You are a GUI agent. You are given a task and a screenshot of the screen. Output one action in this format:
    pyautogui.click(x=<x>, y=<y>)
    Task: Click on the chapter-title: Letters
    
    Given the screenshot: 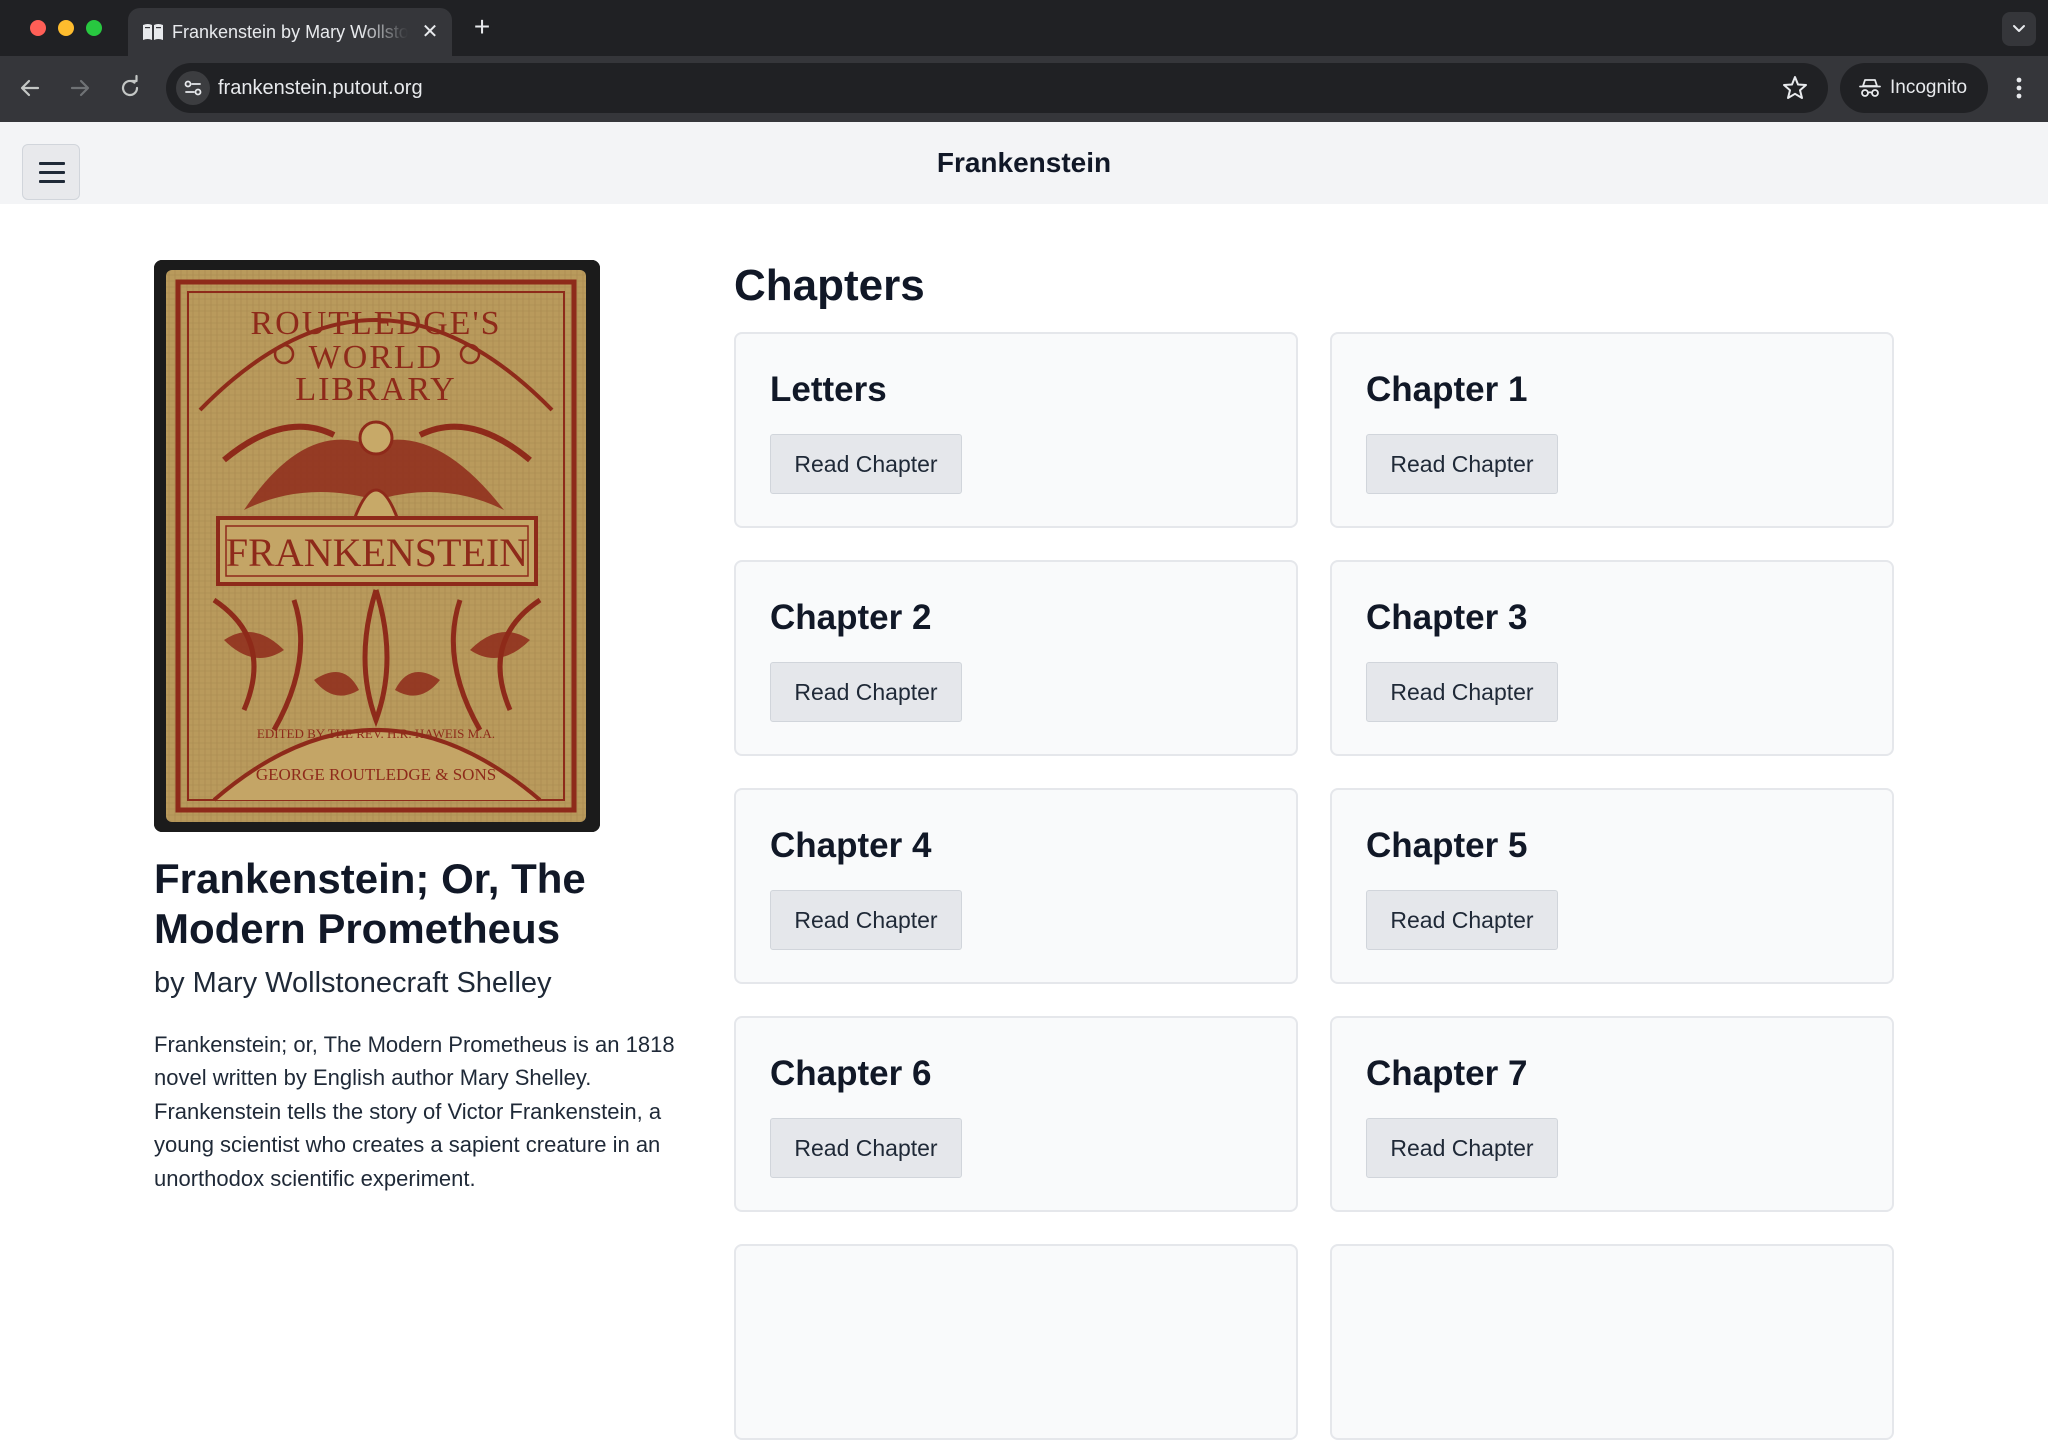 What is the action you would take?
    pyautogui.click(x=828, y=389)
    